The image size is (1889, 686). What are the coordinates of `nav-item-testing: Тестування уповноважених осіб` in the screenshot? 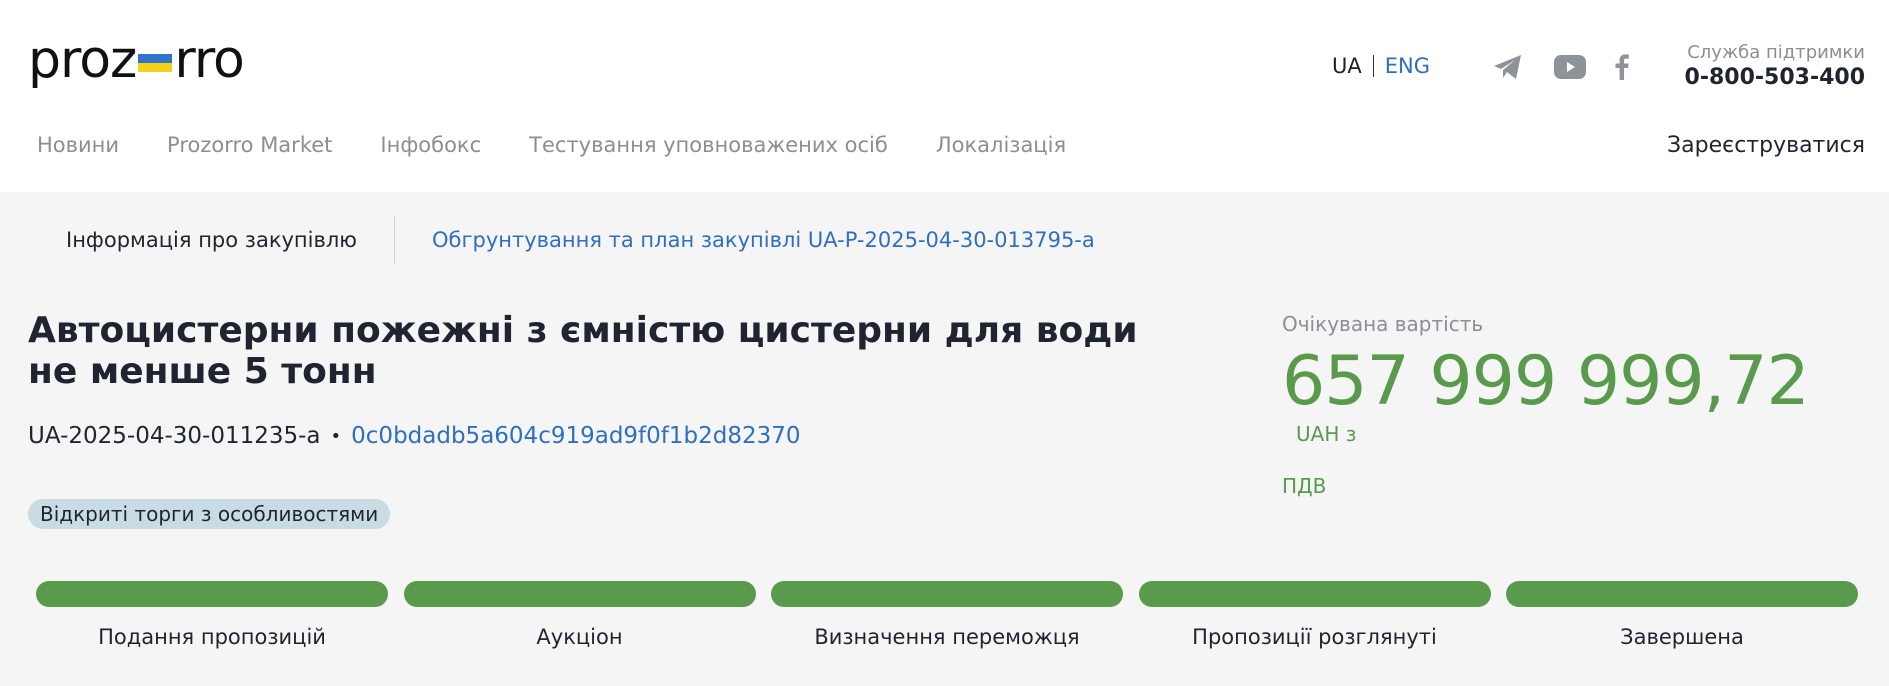 It's located at (708, 145).